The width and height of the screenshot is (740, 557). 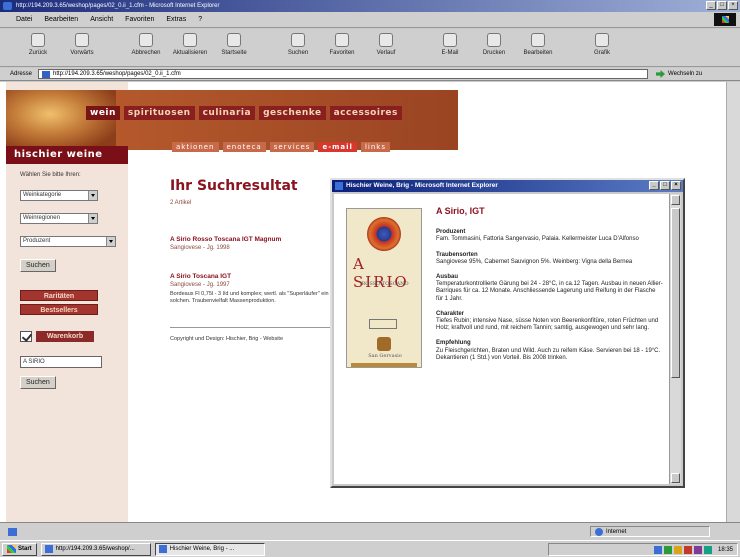 I want to click on cart-icon, so click(x=26, y=336).